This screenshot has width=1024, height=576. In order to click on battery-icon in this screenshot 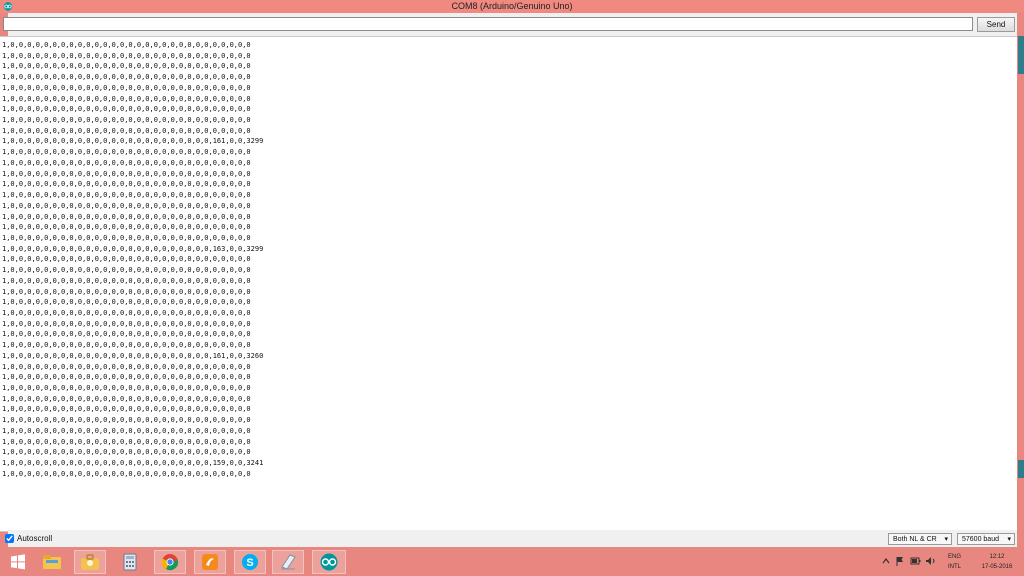, I will do `click(915, 561)`.